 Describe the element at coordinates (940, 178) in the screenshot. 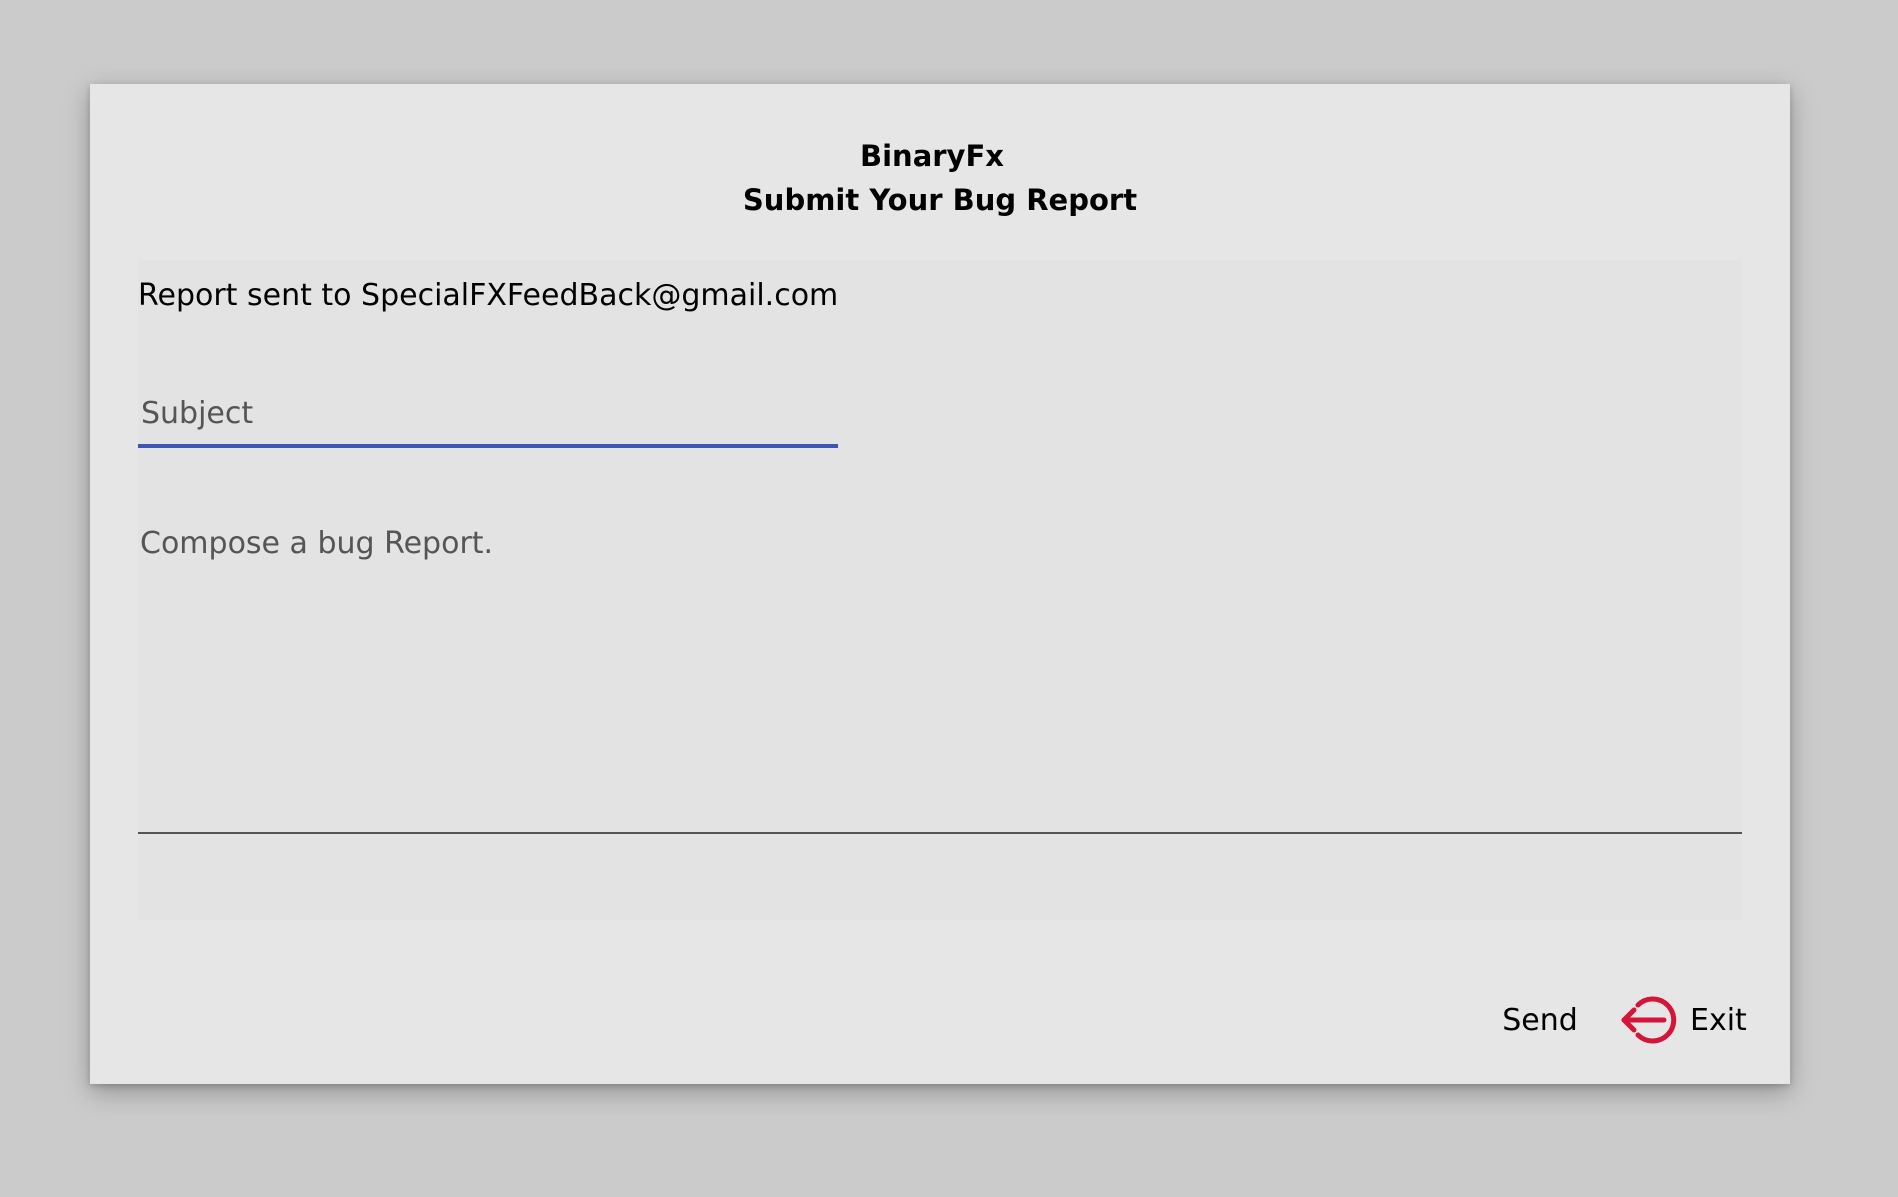

I see `dialog-header: BinaryFx Submit Your Bug Report` at that location.